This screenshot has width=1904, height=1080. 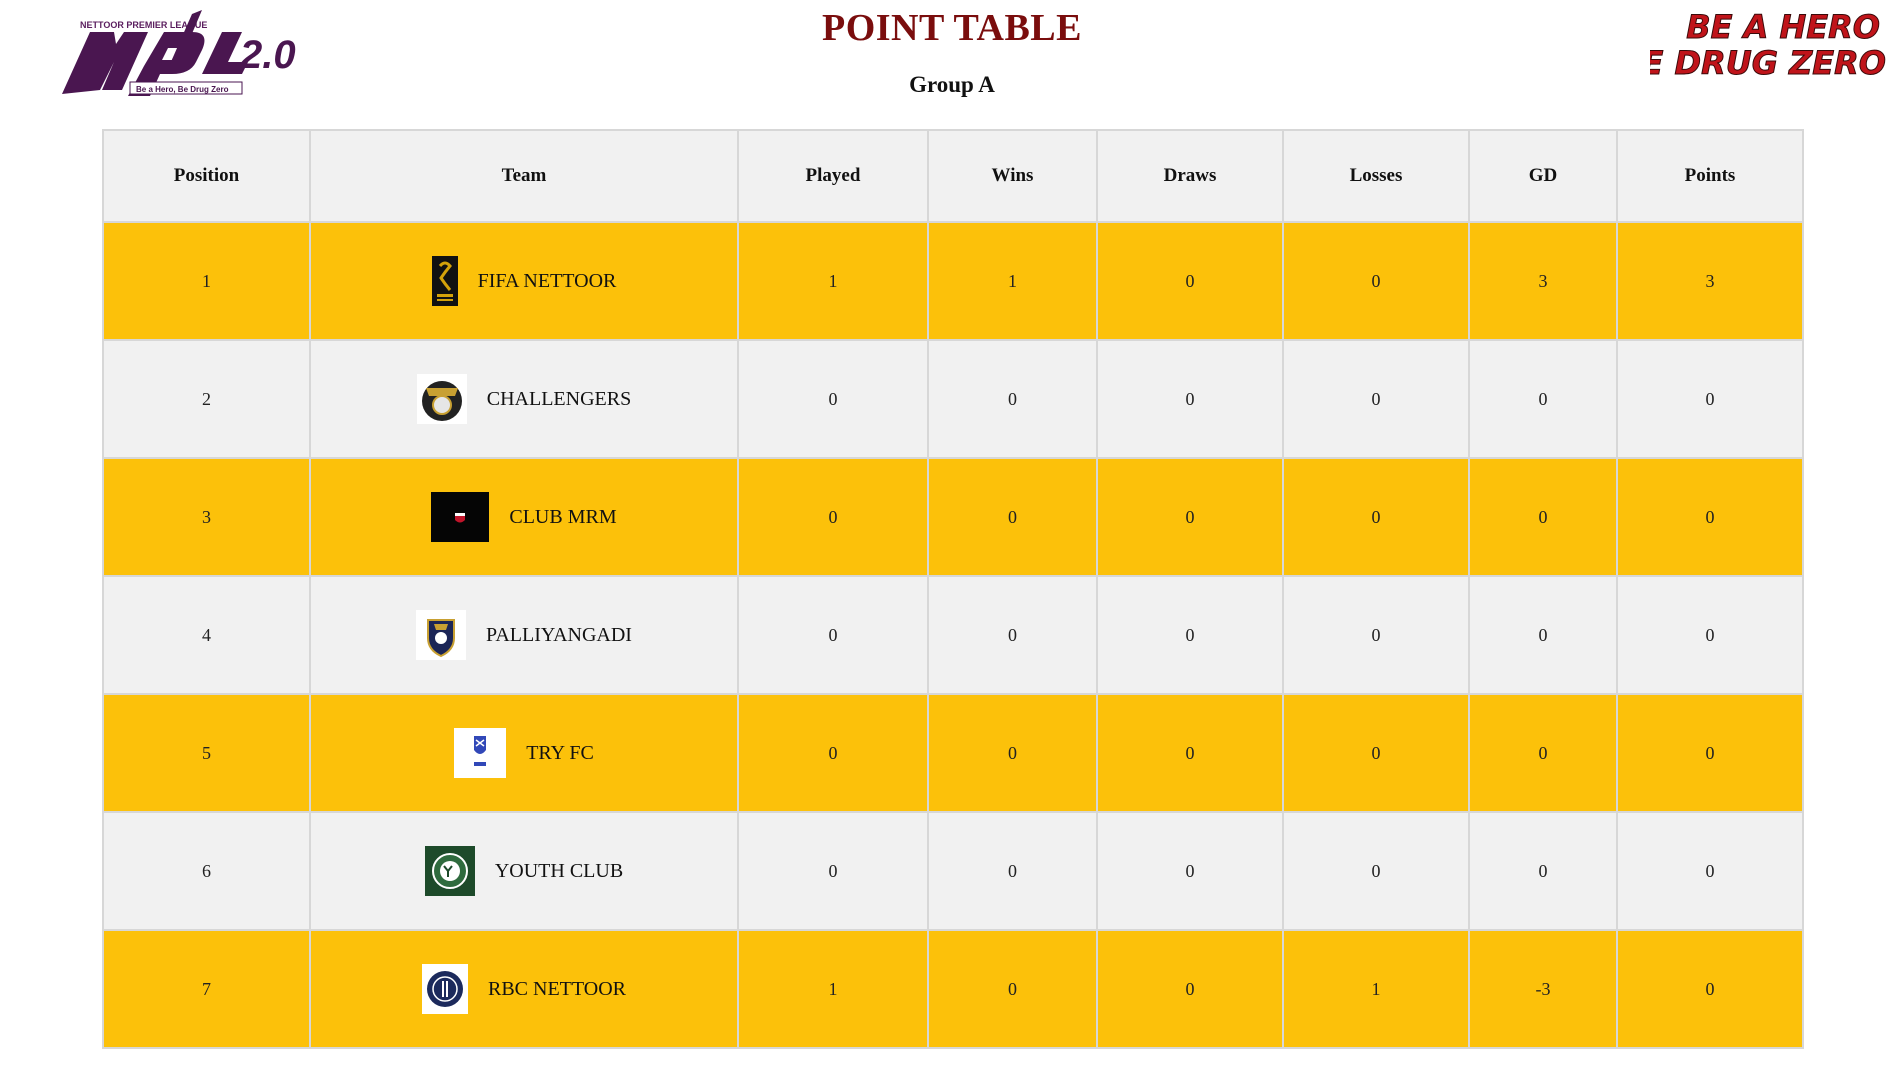 What do you see at coordinates (444, 281) in the screenshot?
I see `fifa-nettoor-logo-icon` at bounding box center [444, 281].